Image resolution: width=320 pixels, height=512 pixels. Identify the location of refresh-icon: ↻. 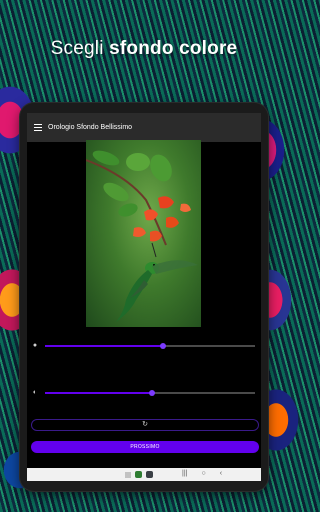
(145, 424).